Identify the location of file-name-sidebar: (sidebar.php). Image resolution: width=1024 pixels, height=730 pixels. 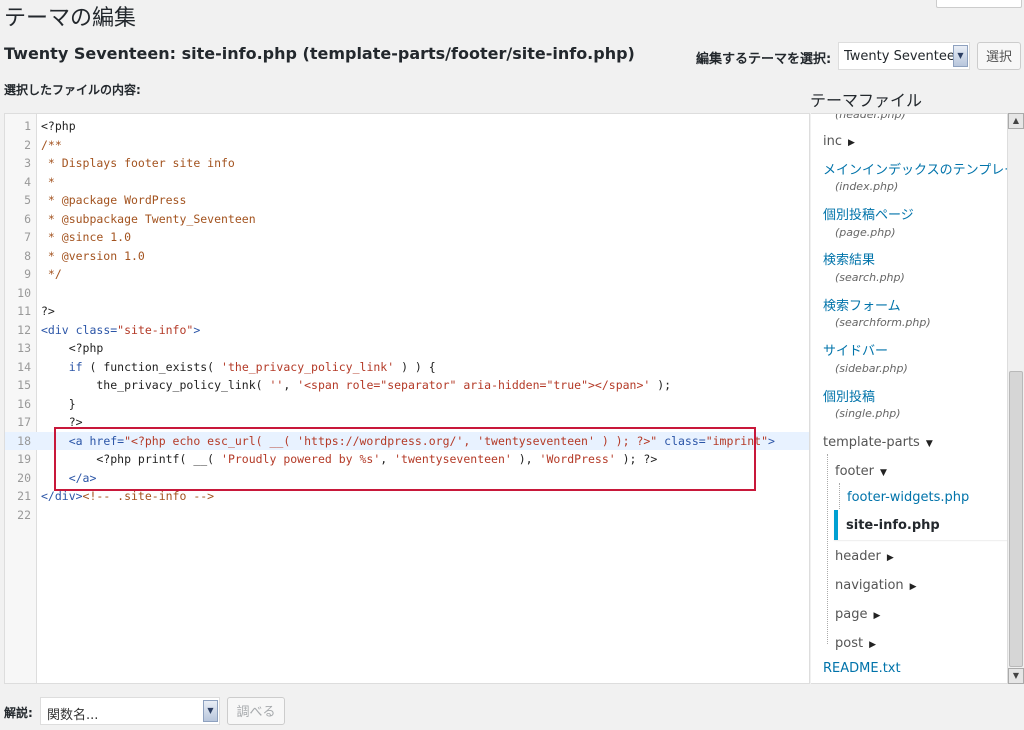
(871, 368).